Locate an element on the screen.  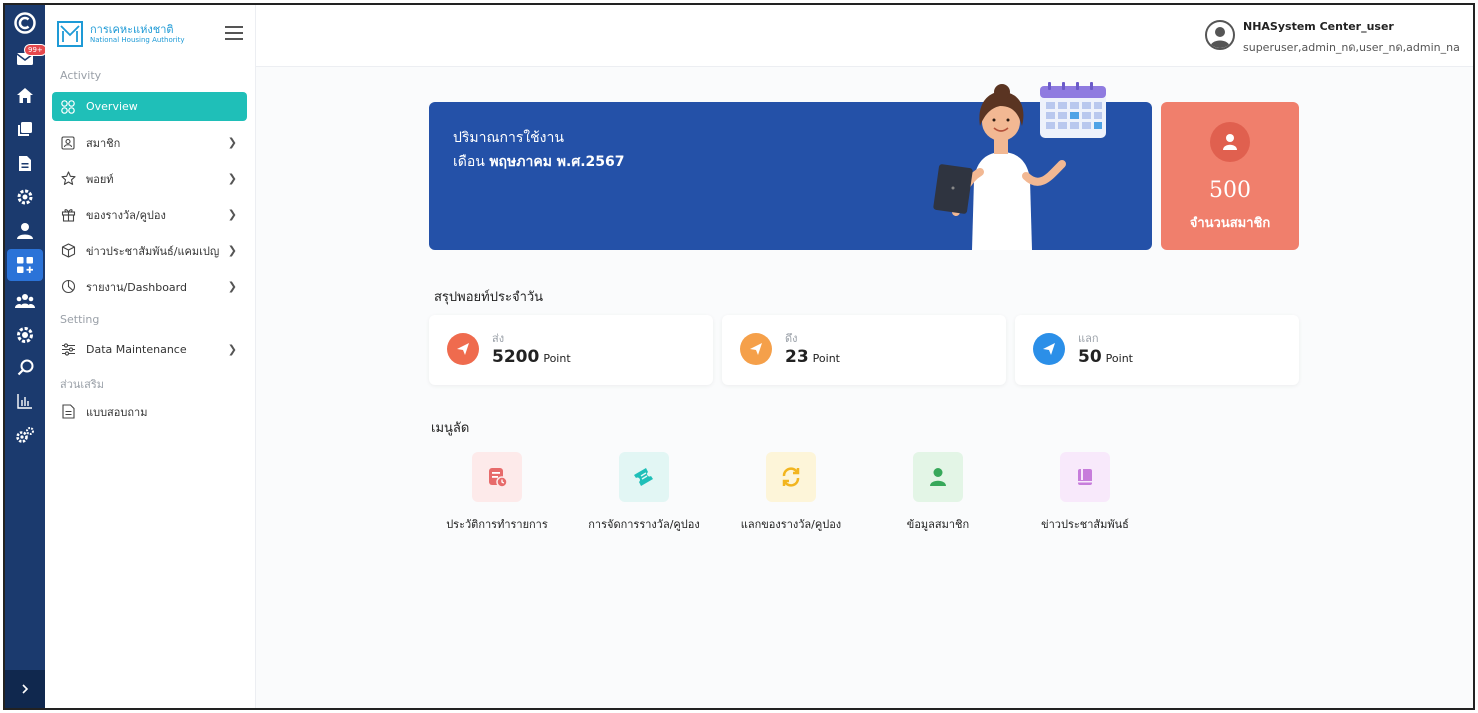
id-card-icon is located at coordinates (68, 143).